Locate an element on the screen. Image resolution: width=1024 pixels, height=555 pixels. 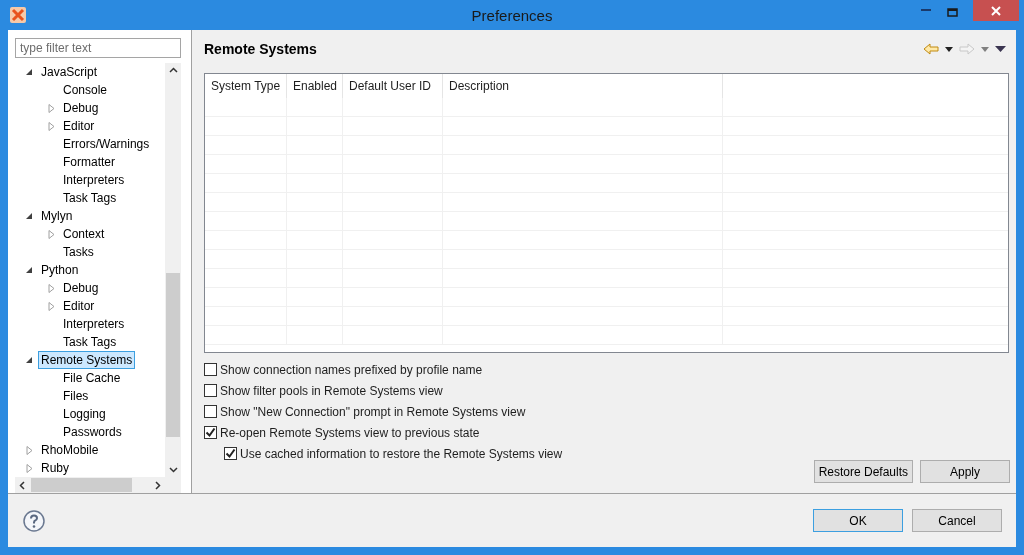
filter-field: type filter text is located at coordinates (98, 48).